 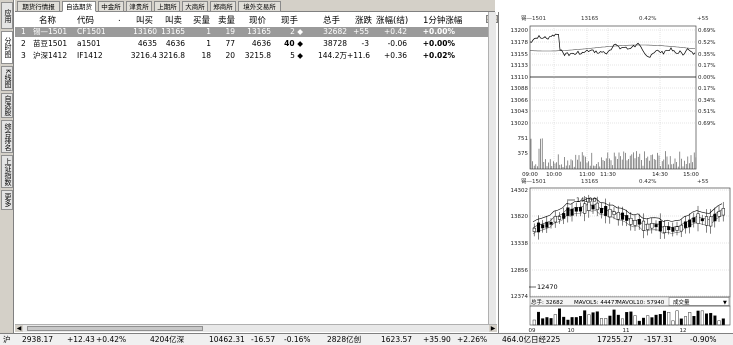 I want to click on col-header-bidvol: 买量, so click(x=201, y=20).